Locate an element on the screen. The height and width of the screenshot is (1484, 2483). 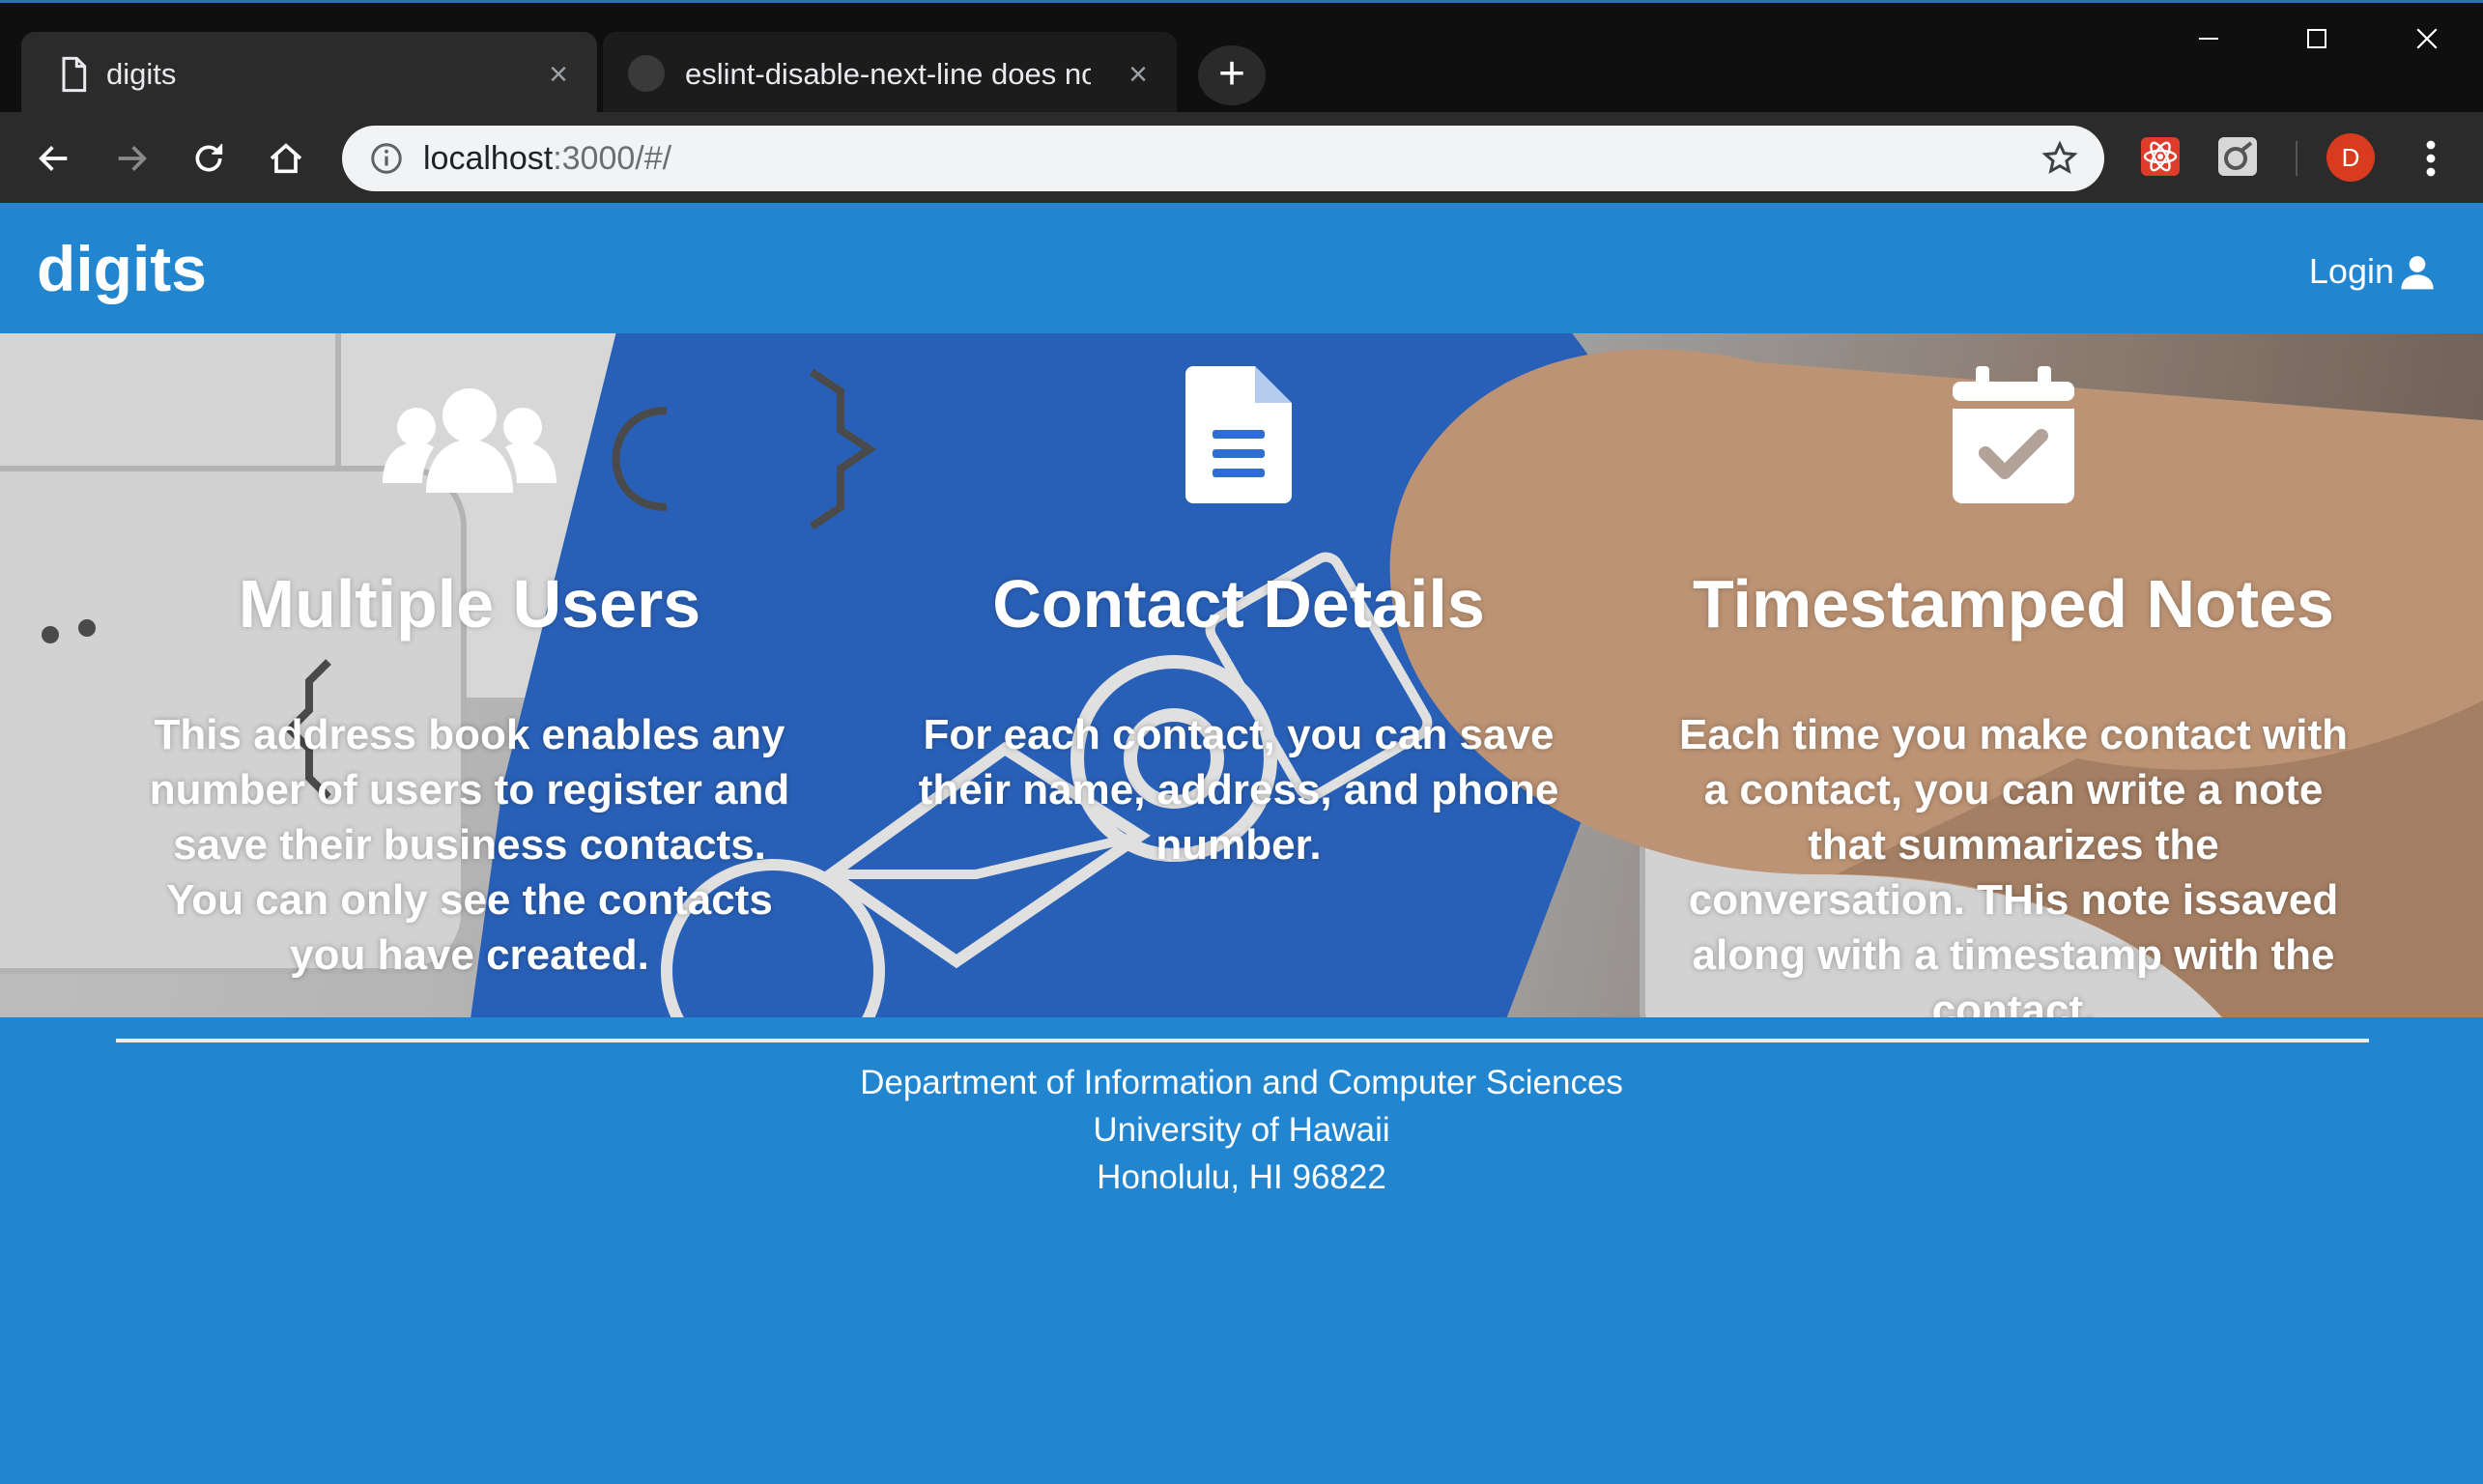
feature-title: Timestamped Notes is located at coordinates (2013, 604).